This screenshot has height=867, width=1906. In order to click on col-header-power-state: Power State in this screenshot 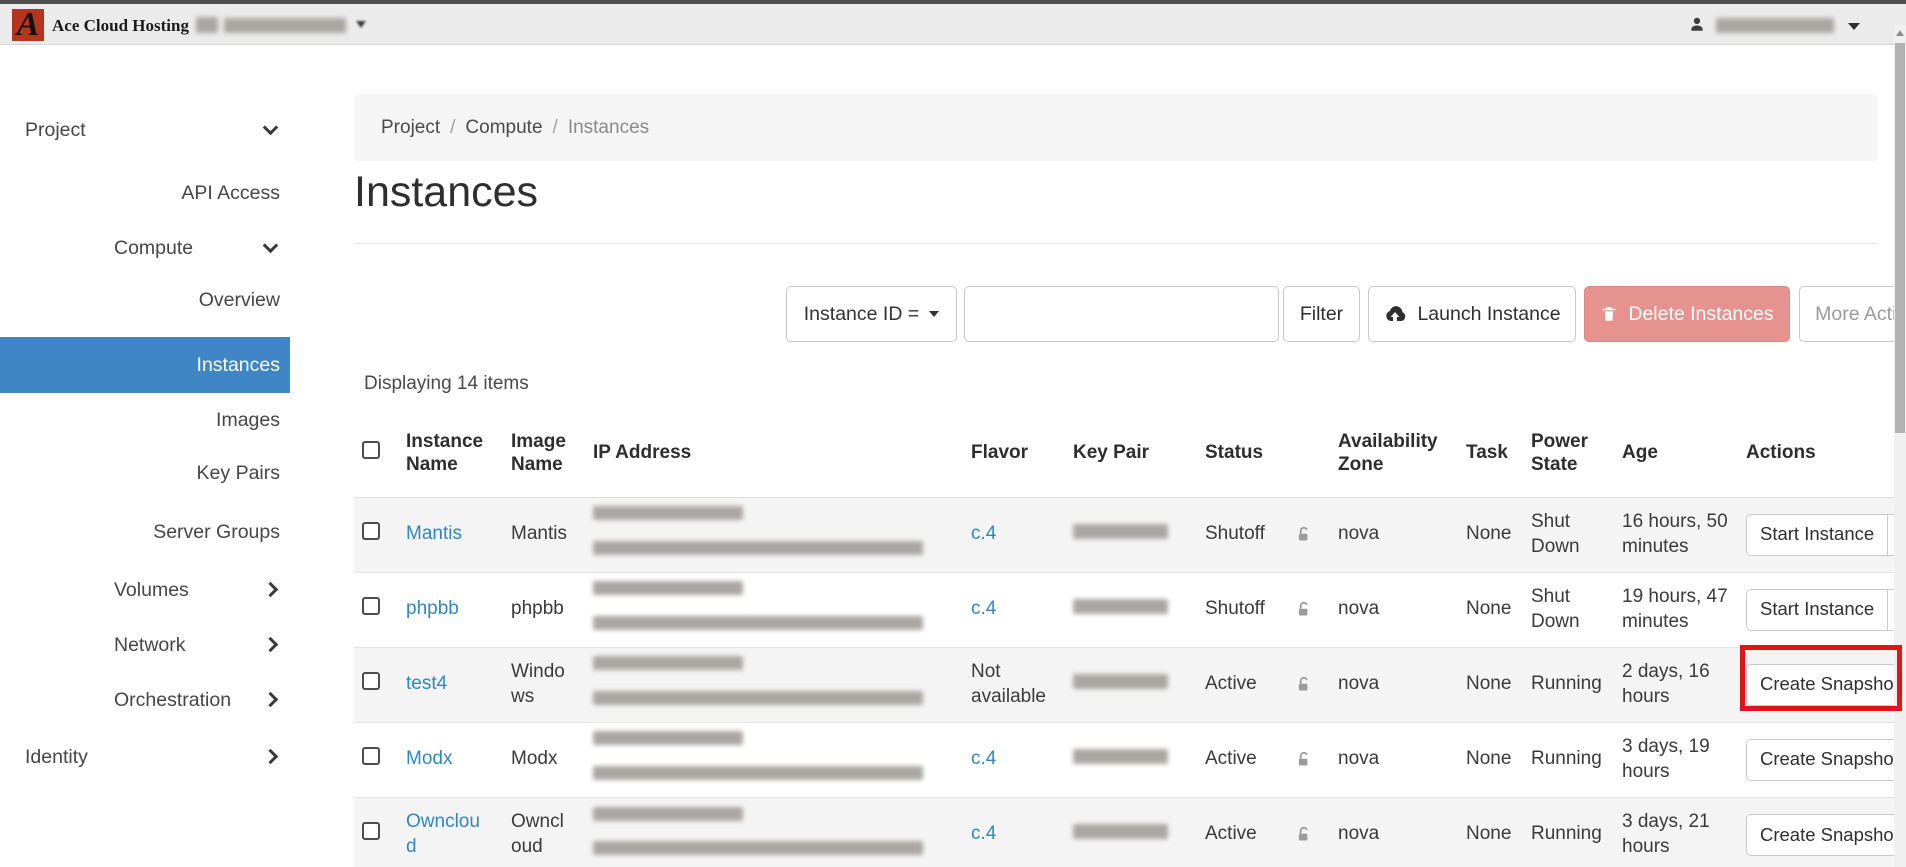, I will do `click(1566, 454)`.